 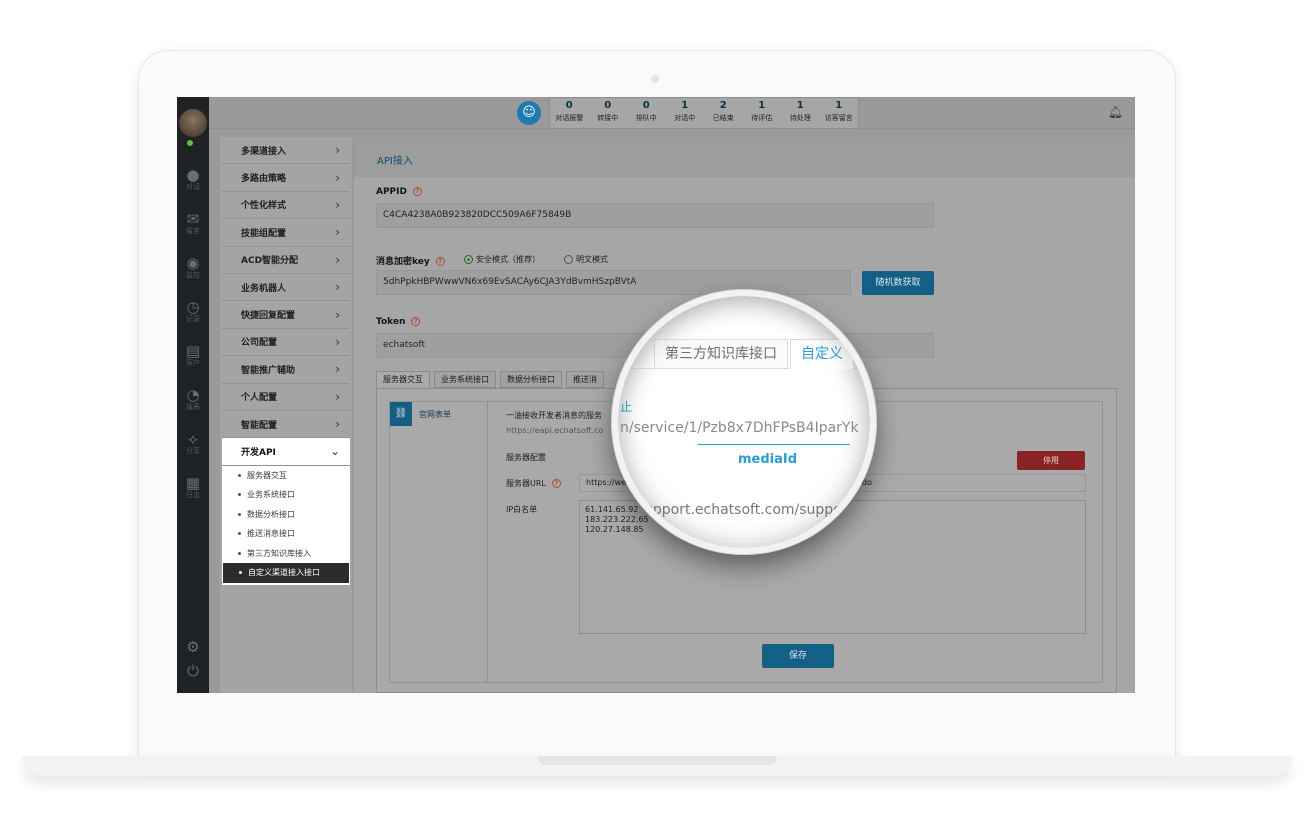 I want to click on submenu-item-knowledge: 第三方知识库接入, so click(x=286, y=554).